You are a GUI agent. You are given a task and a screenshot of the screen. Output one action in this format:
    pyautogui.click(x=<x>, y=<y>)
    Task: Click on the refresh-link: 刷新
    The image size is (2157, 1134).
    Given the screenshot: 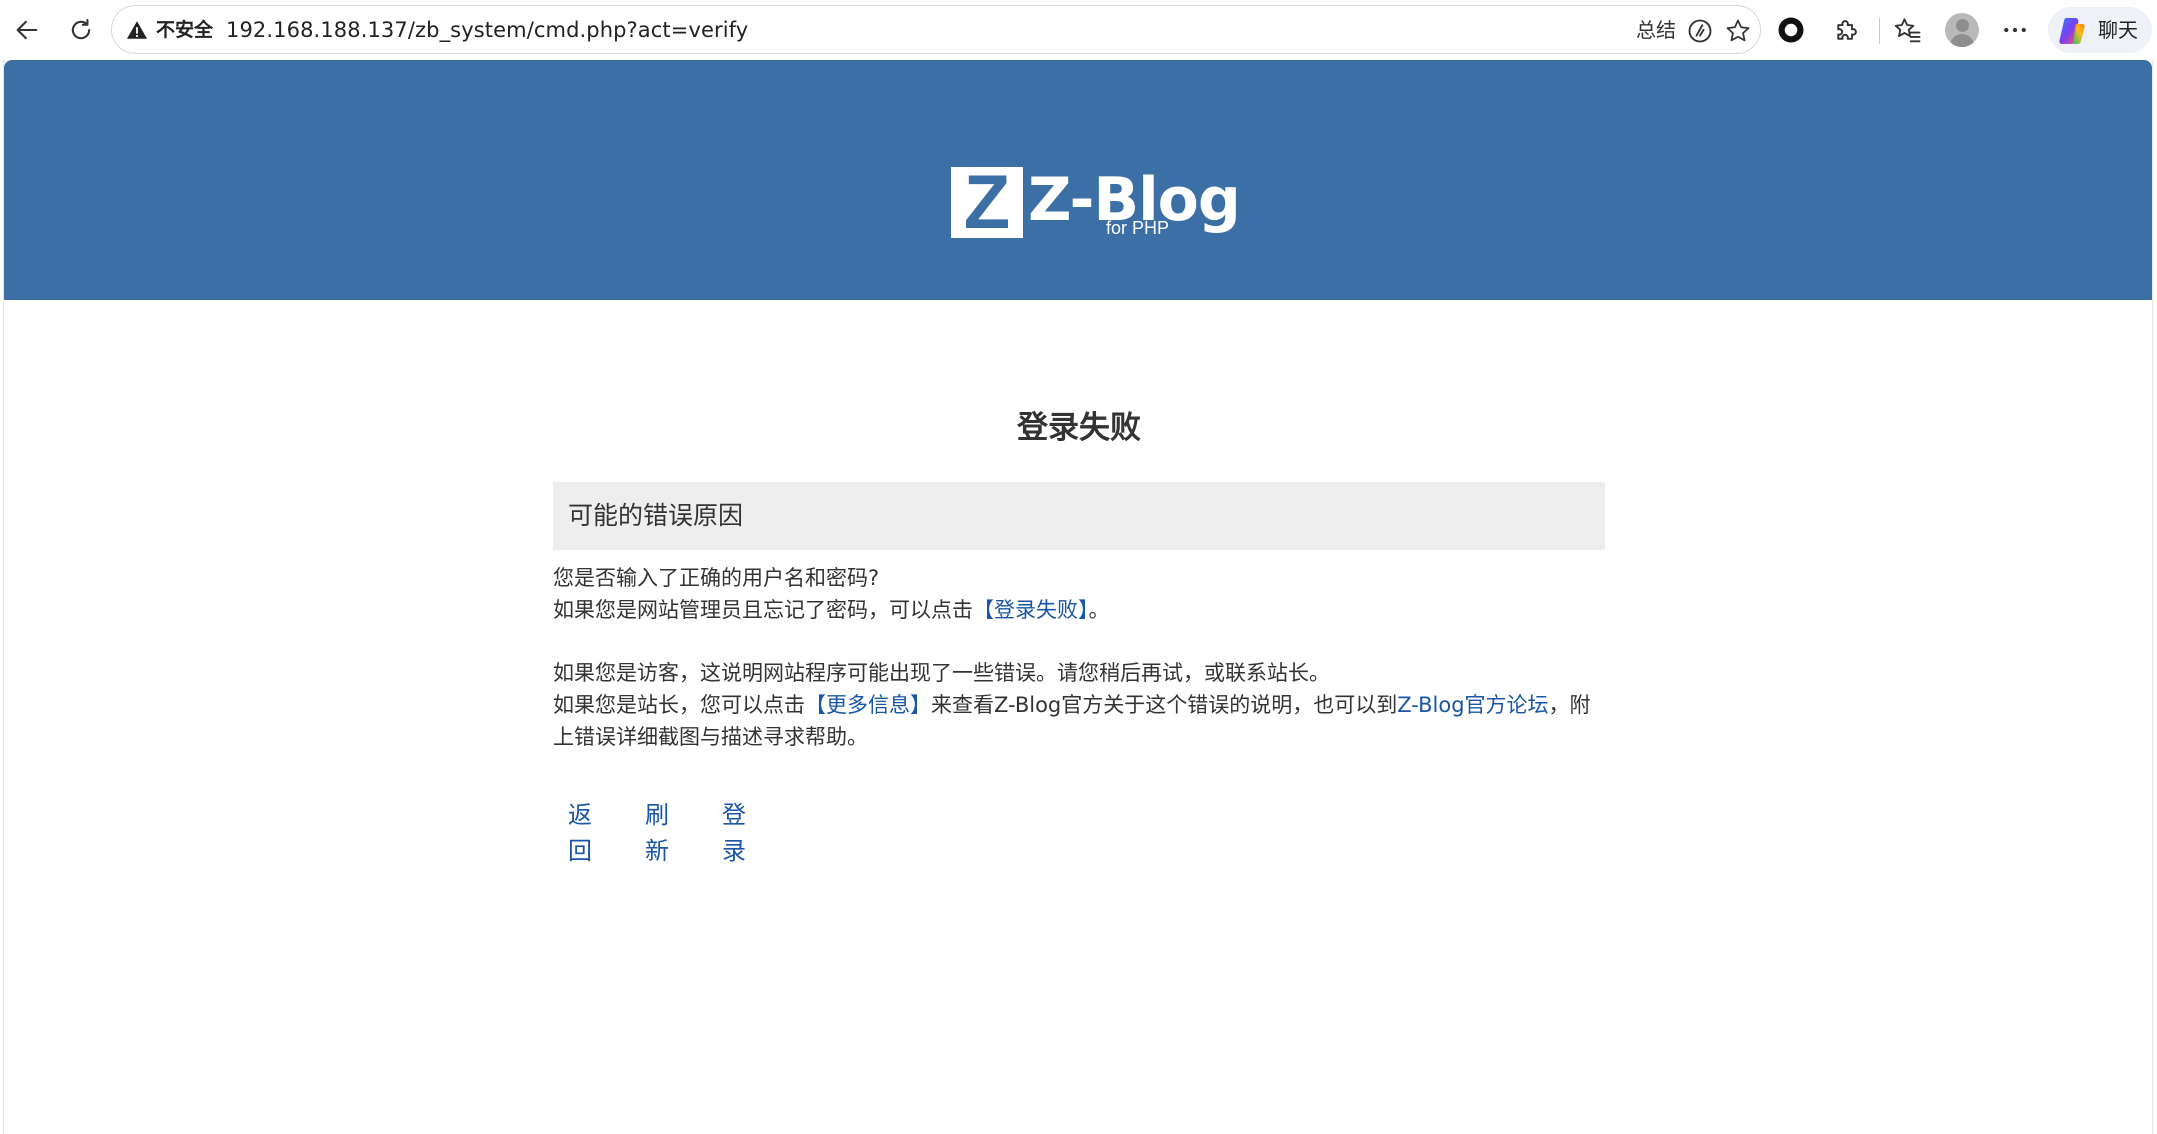 What is the action you would take?
    pyautogui.click(x=657, y=833)
    